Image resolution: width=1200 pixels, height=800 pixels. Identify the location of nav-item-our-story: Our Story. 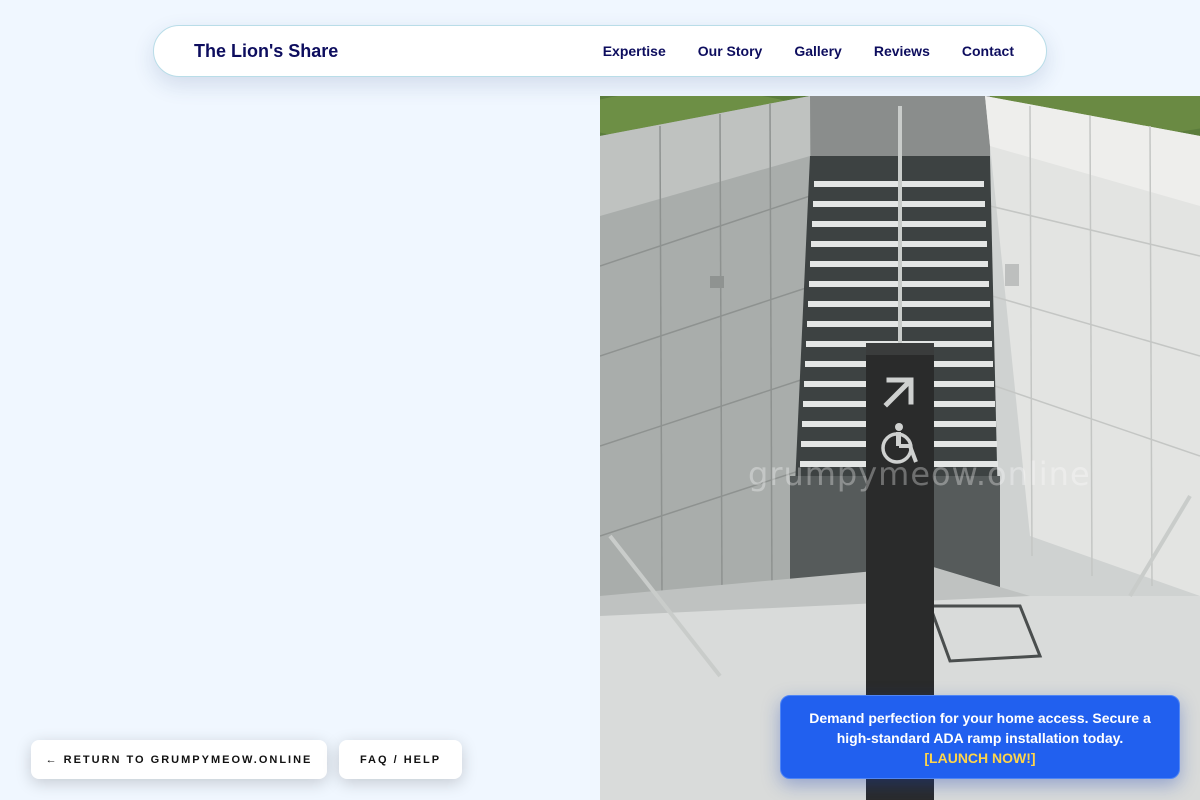
(730, 51).